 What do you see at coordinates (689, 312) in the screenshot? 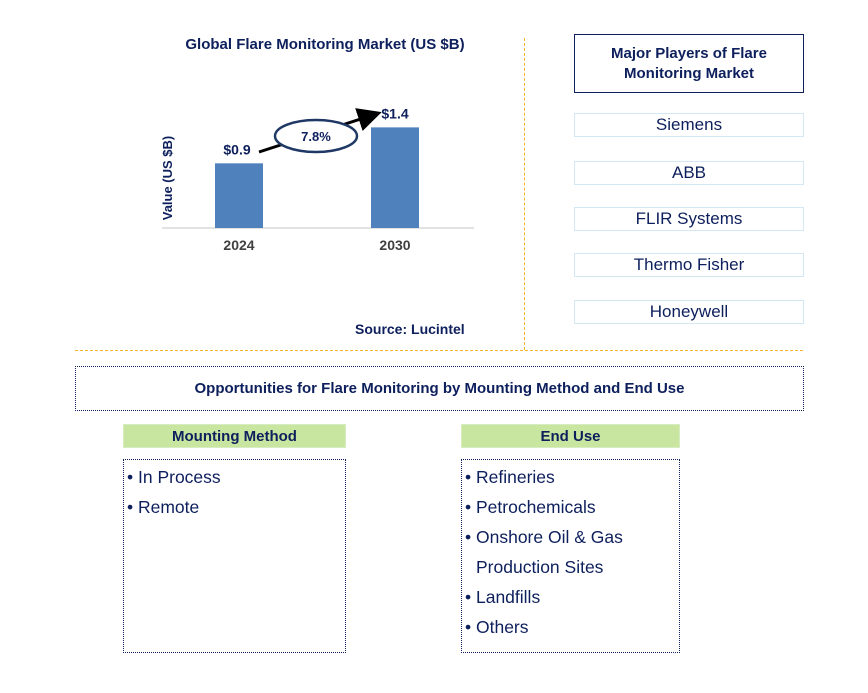
I see `player-item: Honeywell` at bounding box center [689, 312].